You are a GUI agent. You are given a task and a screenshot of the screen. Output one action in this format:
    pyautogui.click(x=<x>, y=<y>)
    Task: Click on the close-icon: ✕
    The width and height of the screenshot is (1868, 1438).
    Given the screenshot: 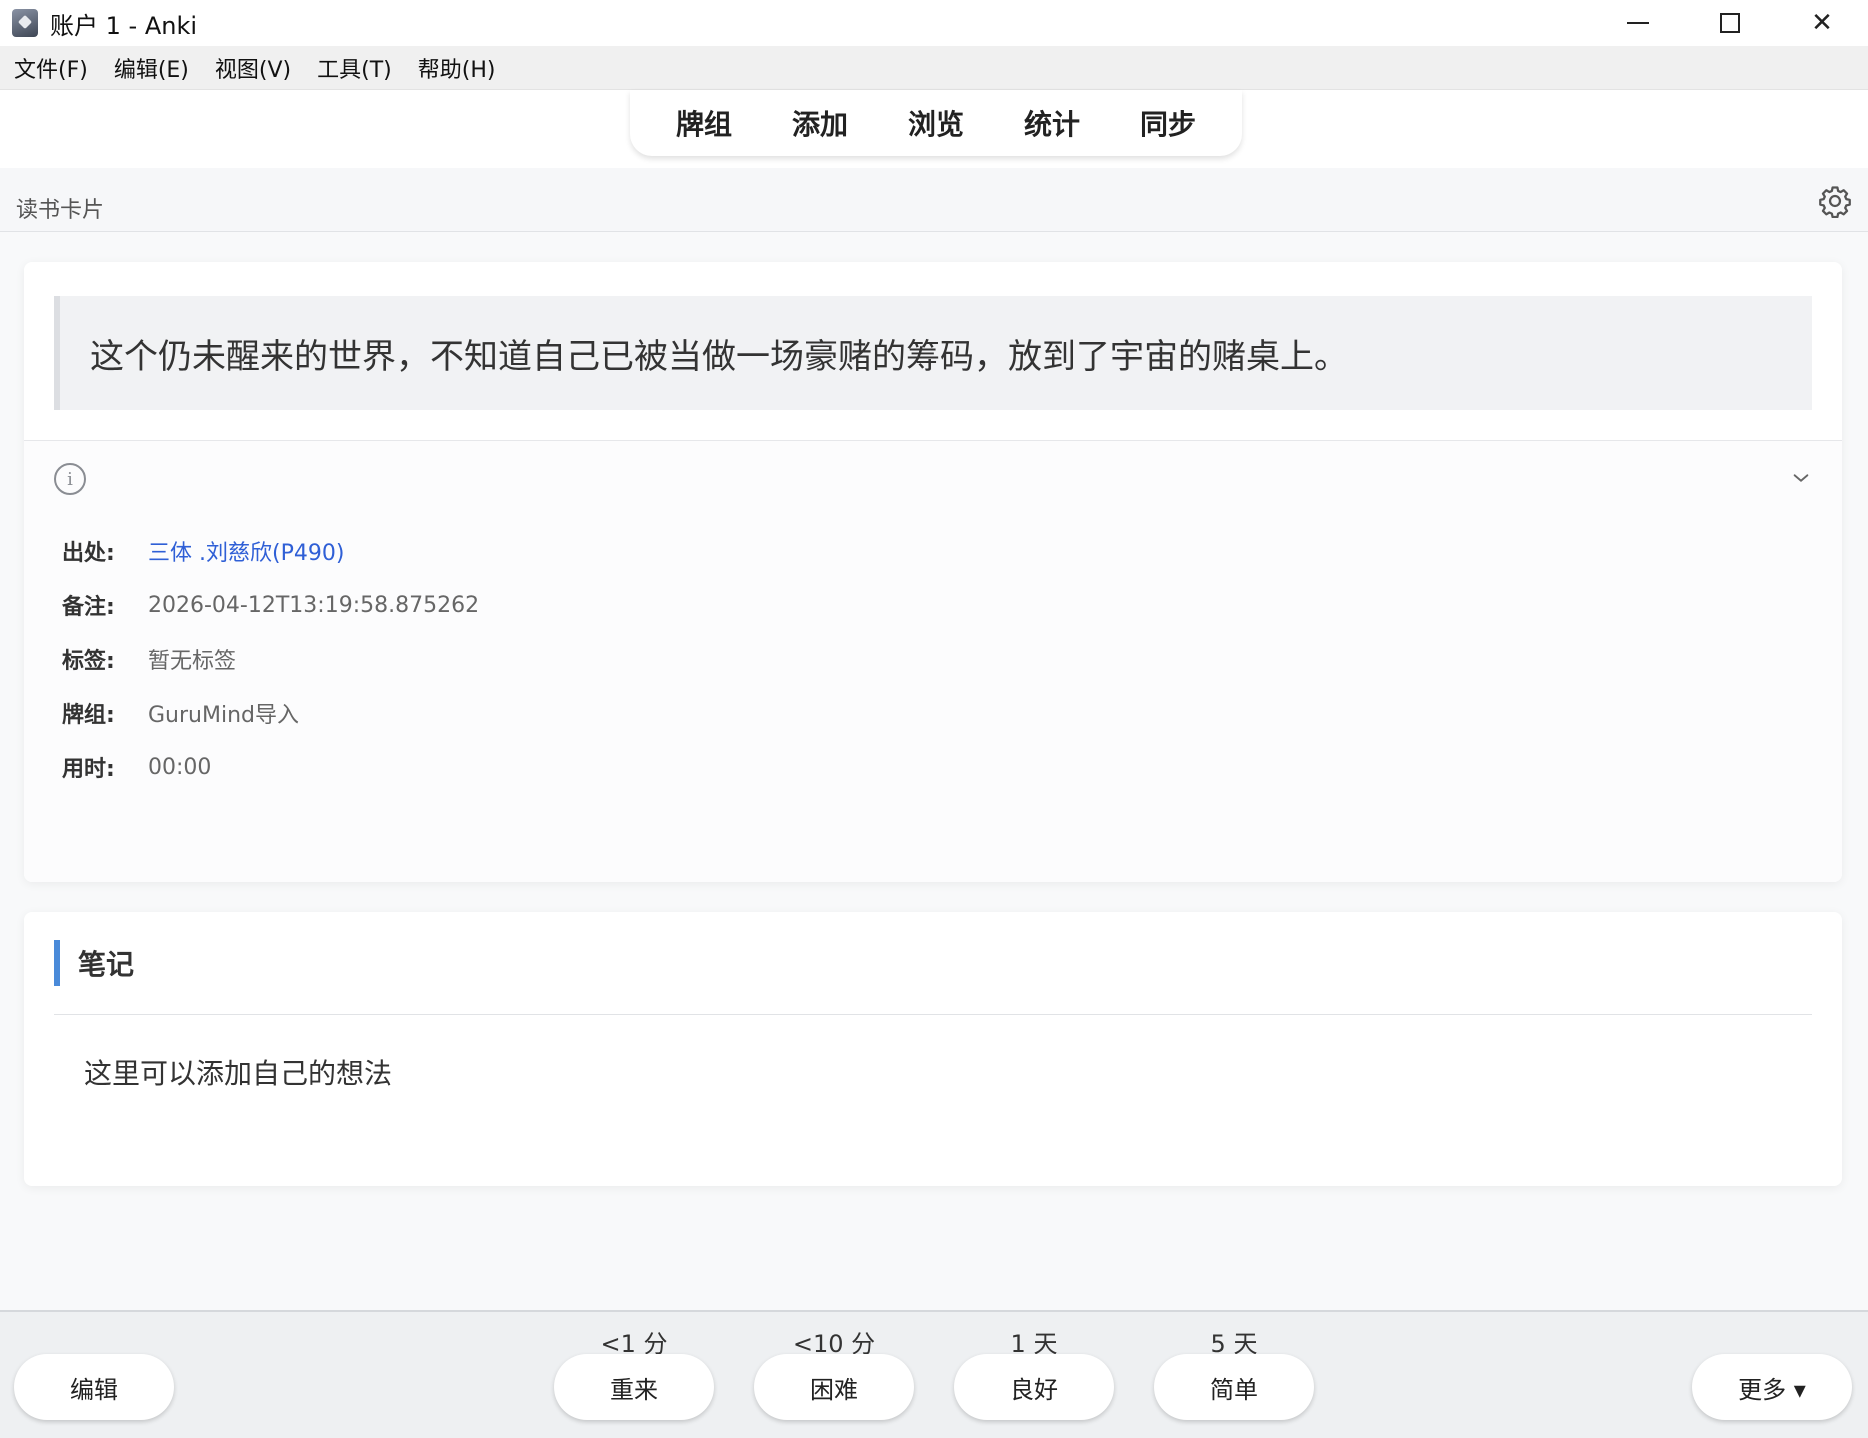 What is the action you would take?
    pyautogui.click(x=1822, y=23)
    